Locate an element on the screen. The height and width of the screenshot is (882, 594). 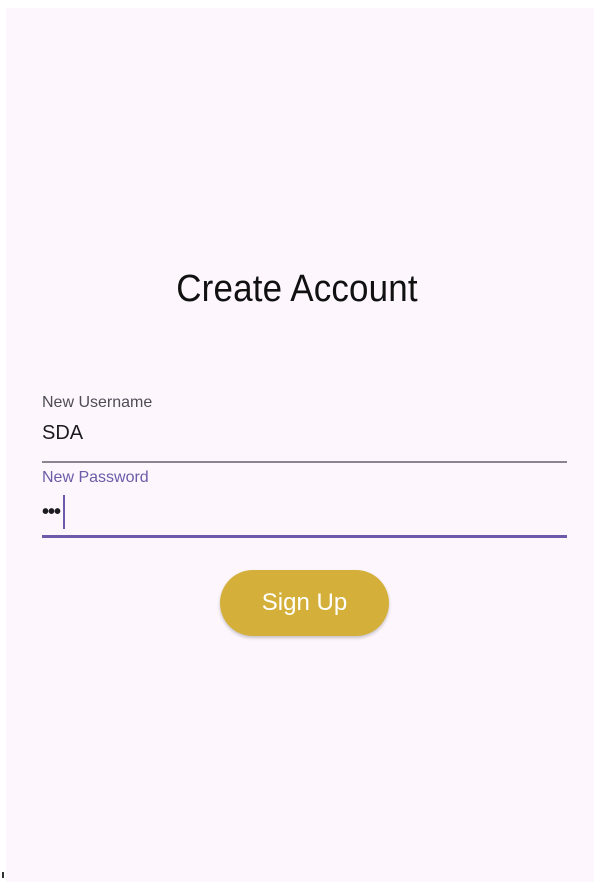
password-input: ••• is located at coordinates (54, 512).